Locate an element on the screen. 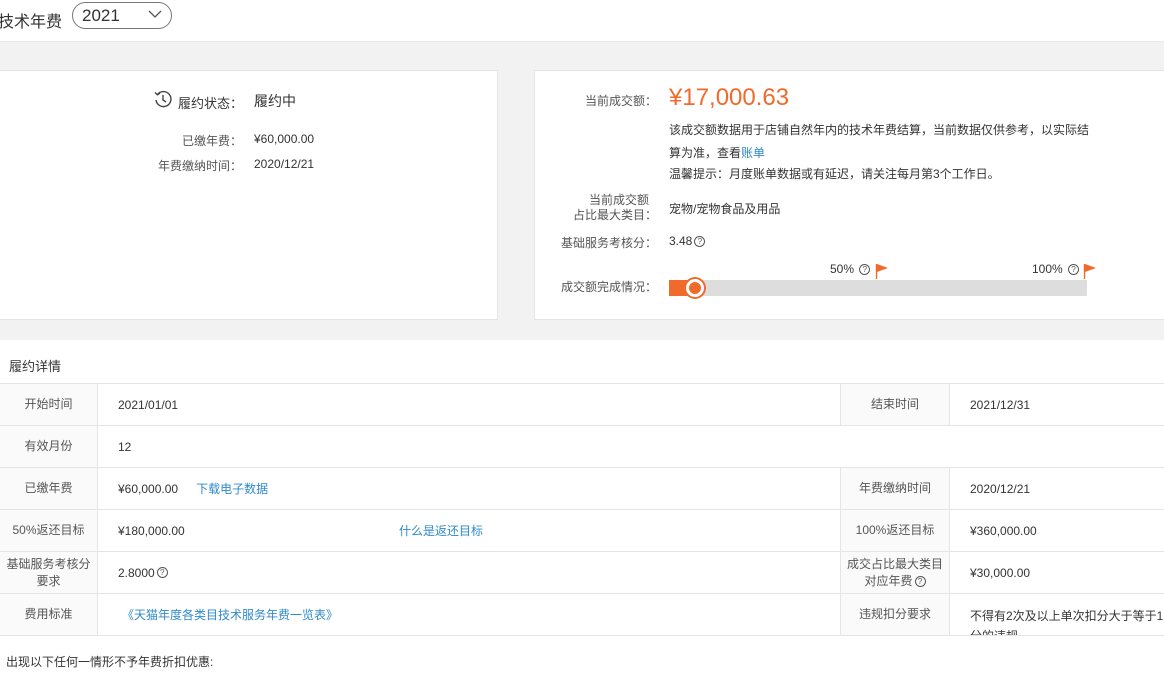 The height and width of the screenshot is (682, 1164). download-data-link: 下载电子数据 is located at coordinates (232, 488).